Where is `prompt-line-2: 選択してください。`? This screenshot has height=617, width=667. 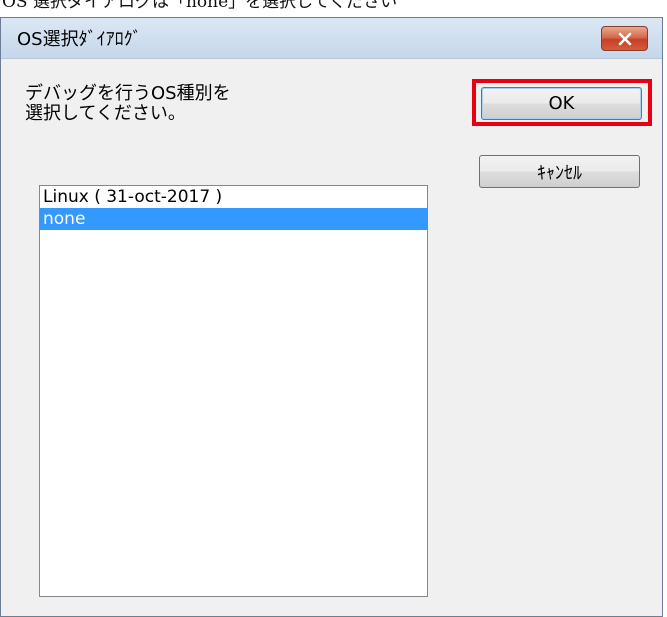
prompt-line-2: 選択してください。 is located at coordinates (105, 113).